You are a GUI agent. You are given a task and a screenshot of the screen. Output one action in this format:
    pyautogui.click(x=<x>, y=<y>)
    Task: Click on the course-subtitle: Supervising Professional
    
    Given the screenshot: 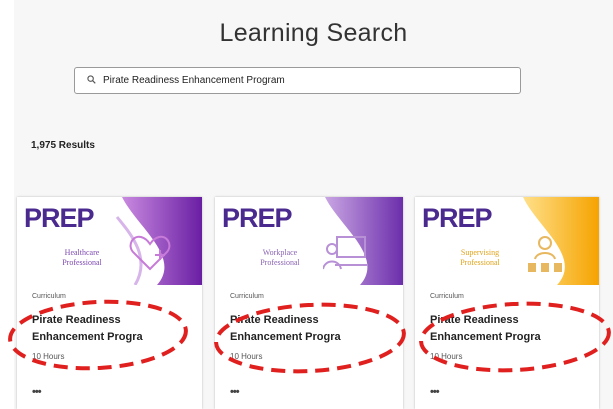 What is the action you would take?
    pyautogui.click(x=480, y=258)
    